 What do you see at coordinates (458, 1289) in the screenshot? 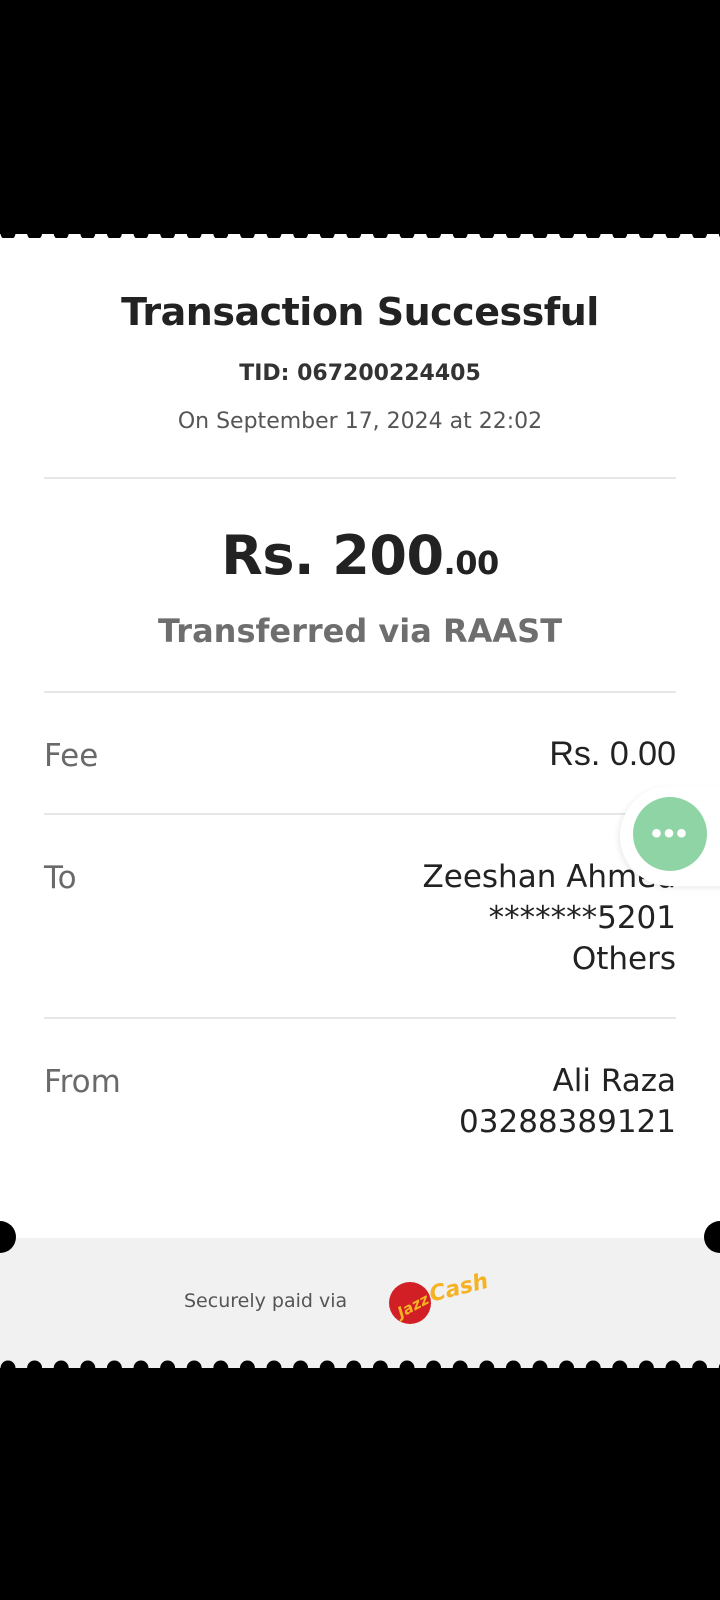
I see `svg-text: Cash` at bounding box center [458, 1289].